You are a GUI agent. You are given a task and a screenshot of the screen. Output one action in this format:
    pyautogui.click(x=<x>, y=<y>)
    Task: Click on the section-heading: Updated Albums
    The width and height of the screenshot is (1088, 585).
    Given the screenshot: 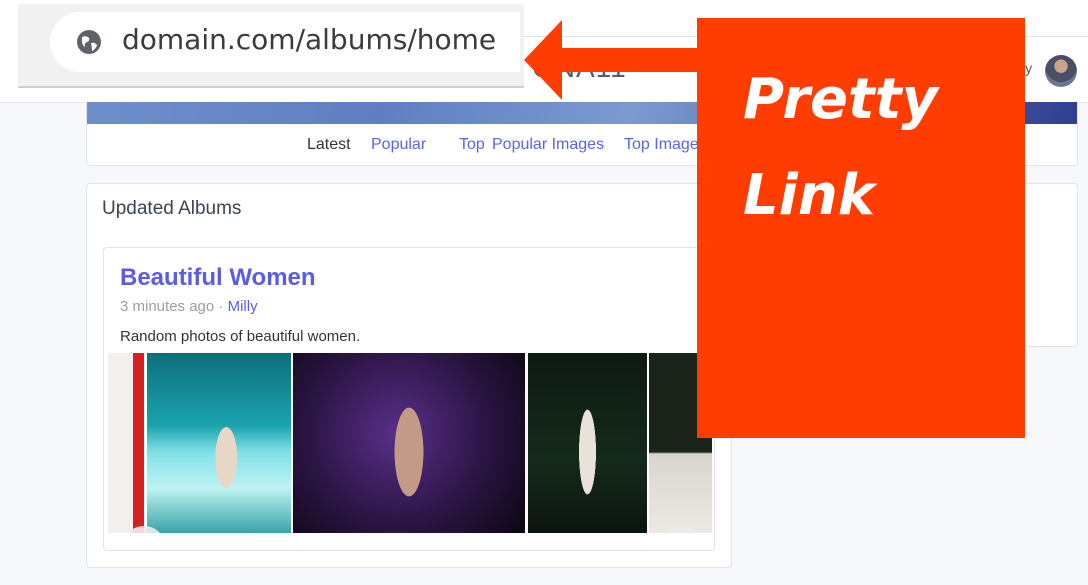 What is the action you would take?
    pyautogui.click(x=172, y=208)
    